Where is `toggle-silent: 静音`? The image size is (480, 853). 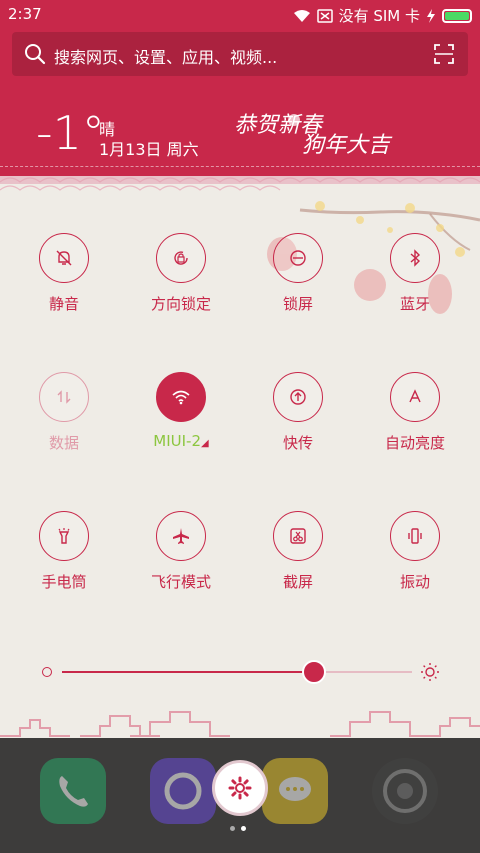
toggle-silent: 静音 is located at coordinates (64, 273).